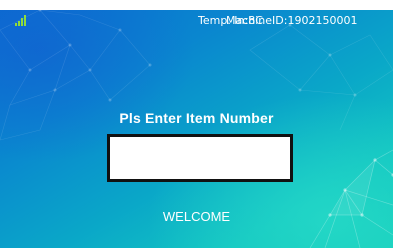  I want to click on signal-strength-icon, so click(20, 20).